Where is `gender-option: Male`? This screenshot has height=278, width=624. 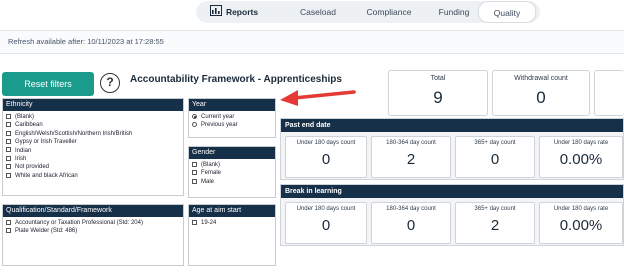 gender-option: Male is located at coordinates (232, 182).